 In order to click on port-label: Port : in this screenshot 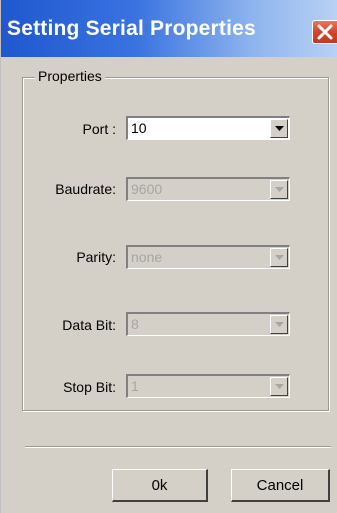, I will do `click(99, 129)`.